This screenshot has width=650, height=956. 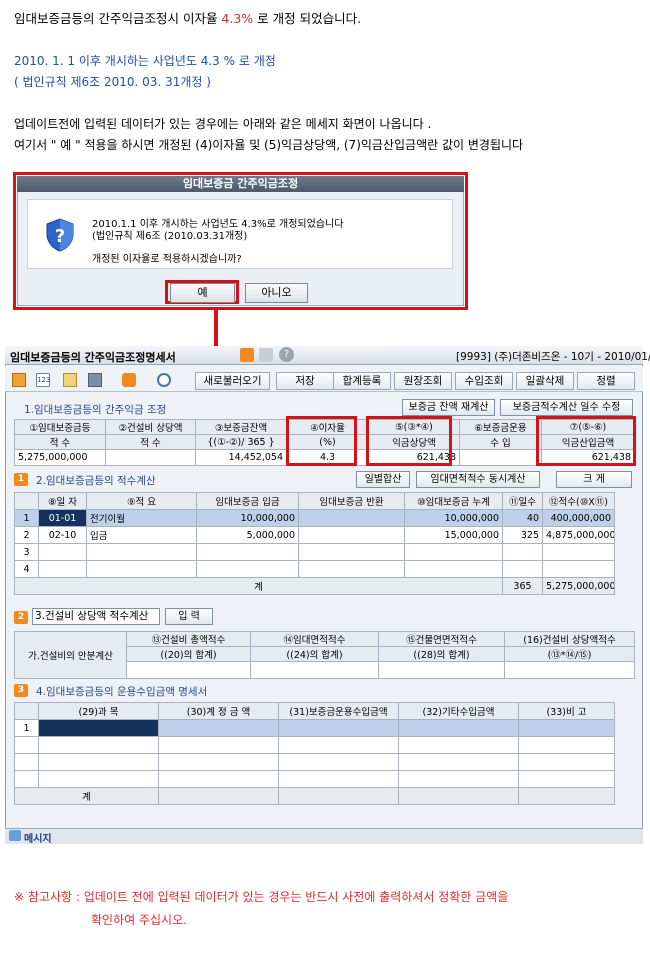 I want to click on subject-cell, so click(x=98, y=728).